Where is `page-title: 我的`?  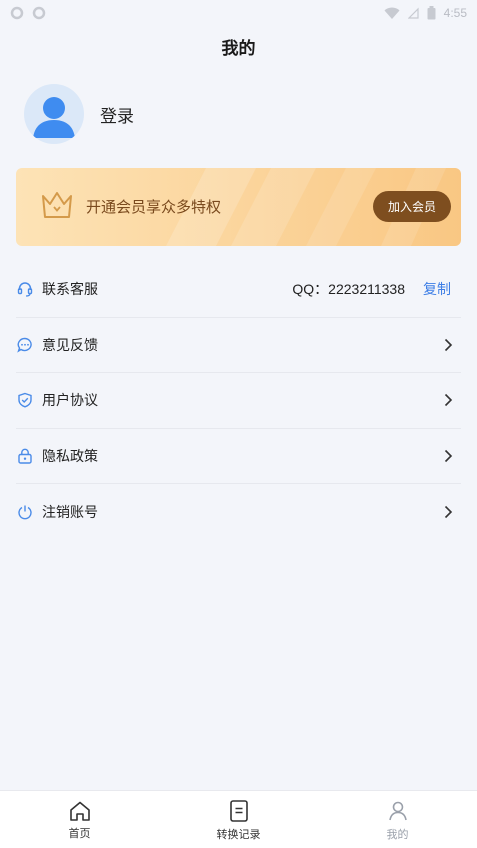 page-title: 我的 is located at coordinates (238, 49).